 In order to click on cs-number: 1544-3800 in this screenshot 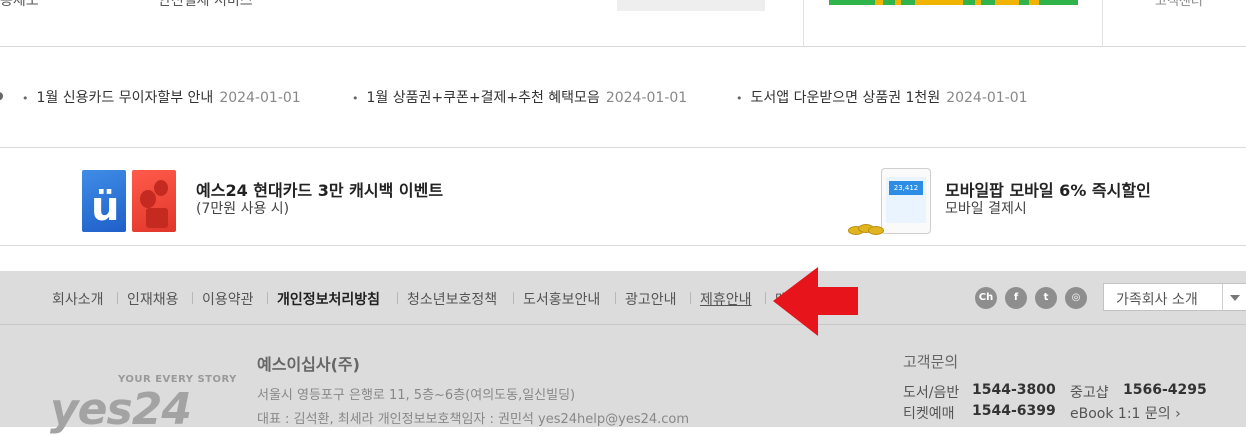, I will do `click(1014, 390)`.